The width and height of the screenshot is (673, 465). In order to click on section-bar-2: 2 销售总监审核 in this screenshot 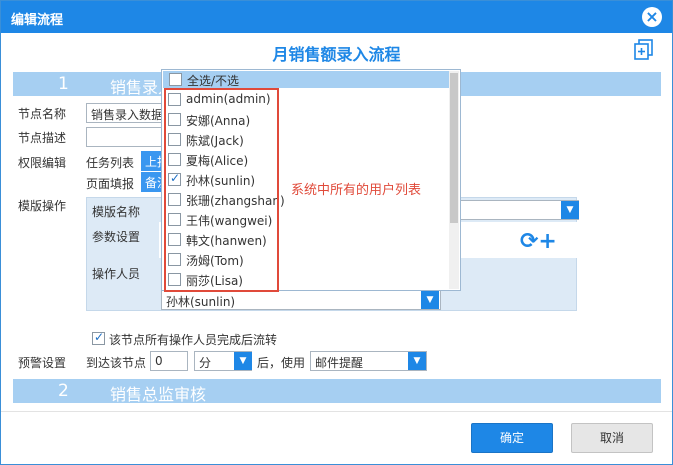, I will do `click(337, 391)`.